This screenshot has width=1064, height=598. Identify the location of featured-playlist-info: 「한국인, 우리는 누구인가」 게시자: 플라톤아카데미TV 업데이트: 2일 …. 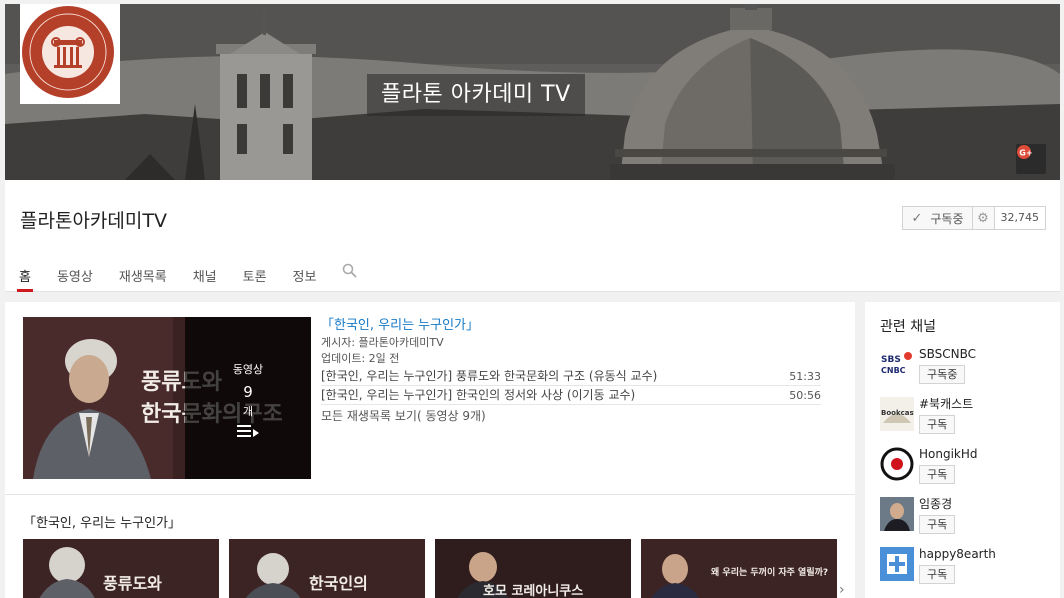
(571, 370).